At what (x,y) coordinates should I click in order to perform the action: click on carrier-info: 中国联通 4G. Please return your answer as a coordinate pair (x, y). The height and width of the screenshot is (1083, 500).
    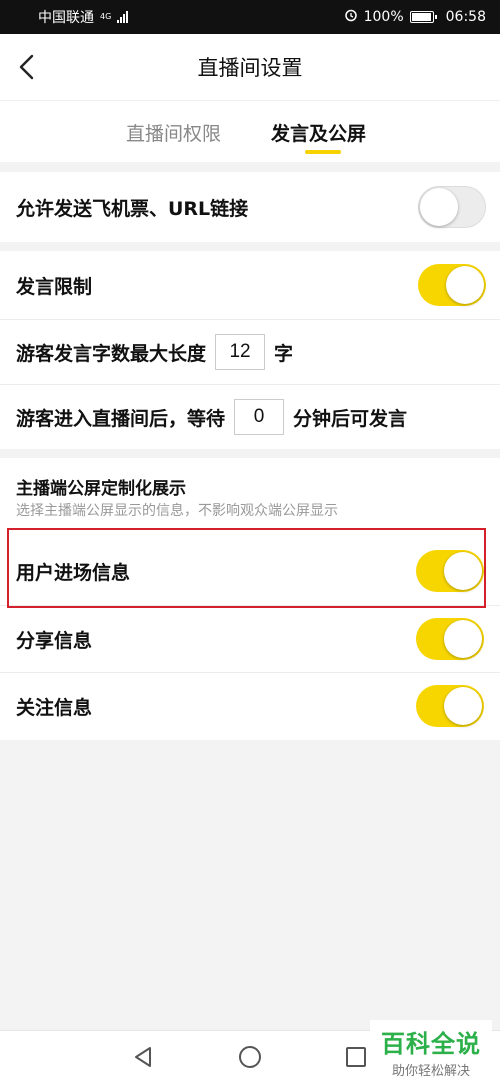
    Looking at the image, I should click on (83, 17).